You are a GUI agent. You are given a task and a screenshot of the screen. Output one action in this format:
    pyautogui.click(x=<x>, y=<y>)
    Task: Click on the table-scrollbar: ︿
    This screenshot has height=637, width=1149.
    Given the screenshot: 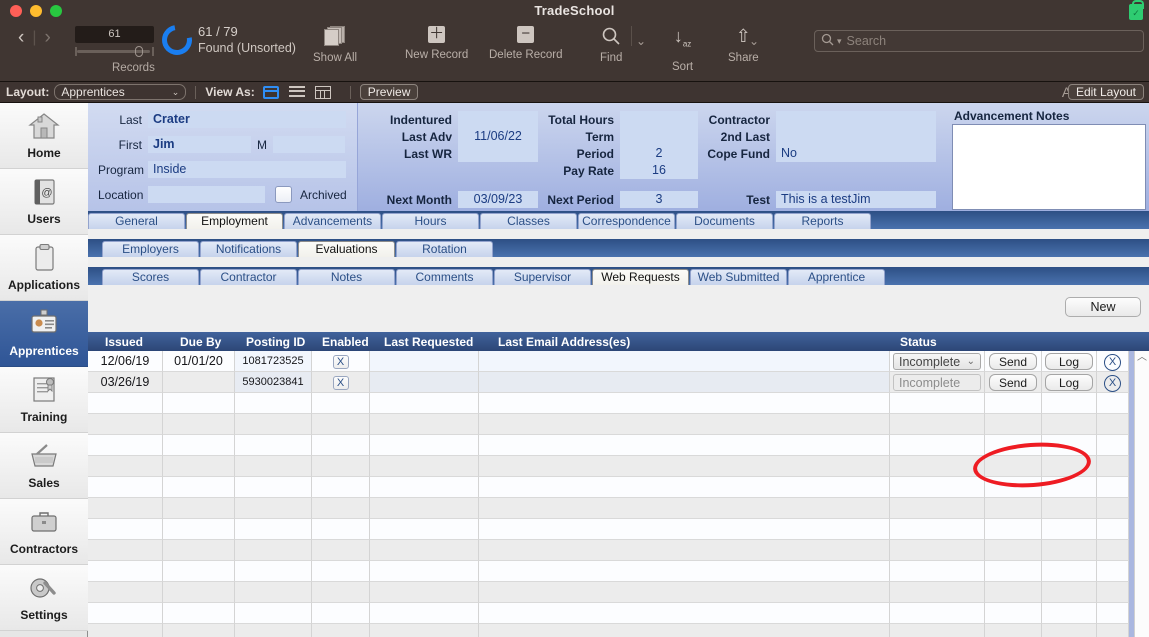 What is the action you would take?
    pyautogui.click(x=1141, y=494)
    